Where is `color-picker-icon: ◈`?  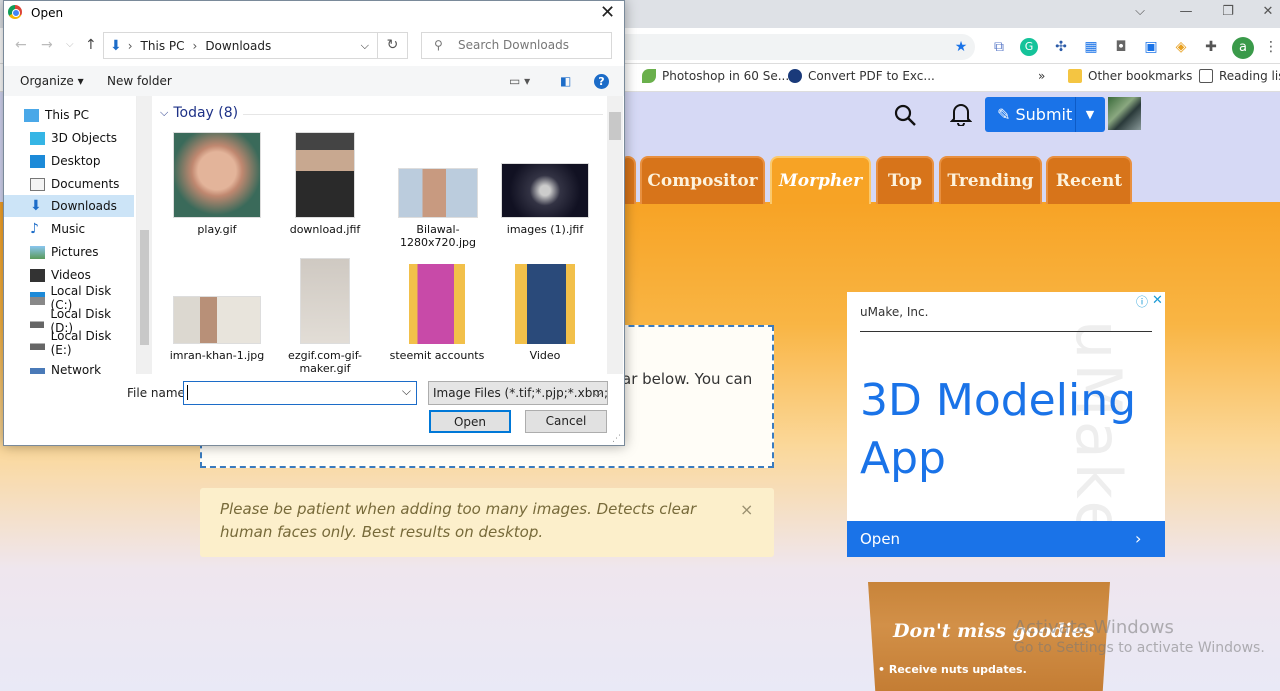
color-picker-icon: ◈ is located at coordinates (1181, 47).